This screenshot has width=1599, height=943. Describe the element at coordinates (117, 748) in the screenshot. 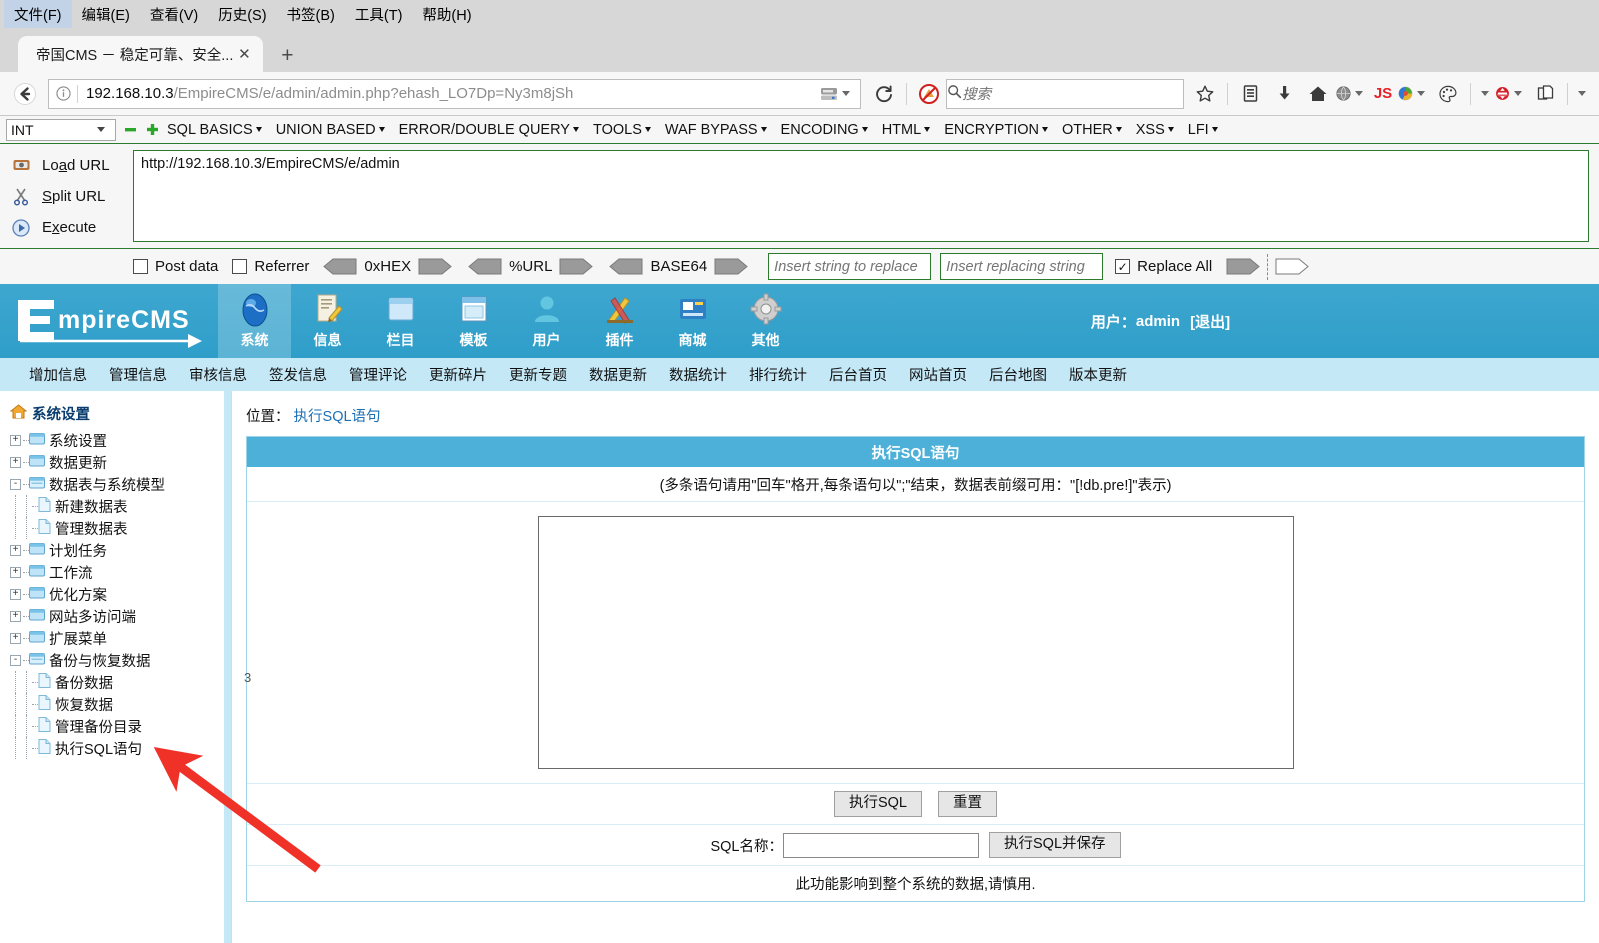

I see `tree-node: 执行SQL语句` at that location.